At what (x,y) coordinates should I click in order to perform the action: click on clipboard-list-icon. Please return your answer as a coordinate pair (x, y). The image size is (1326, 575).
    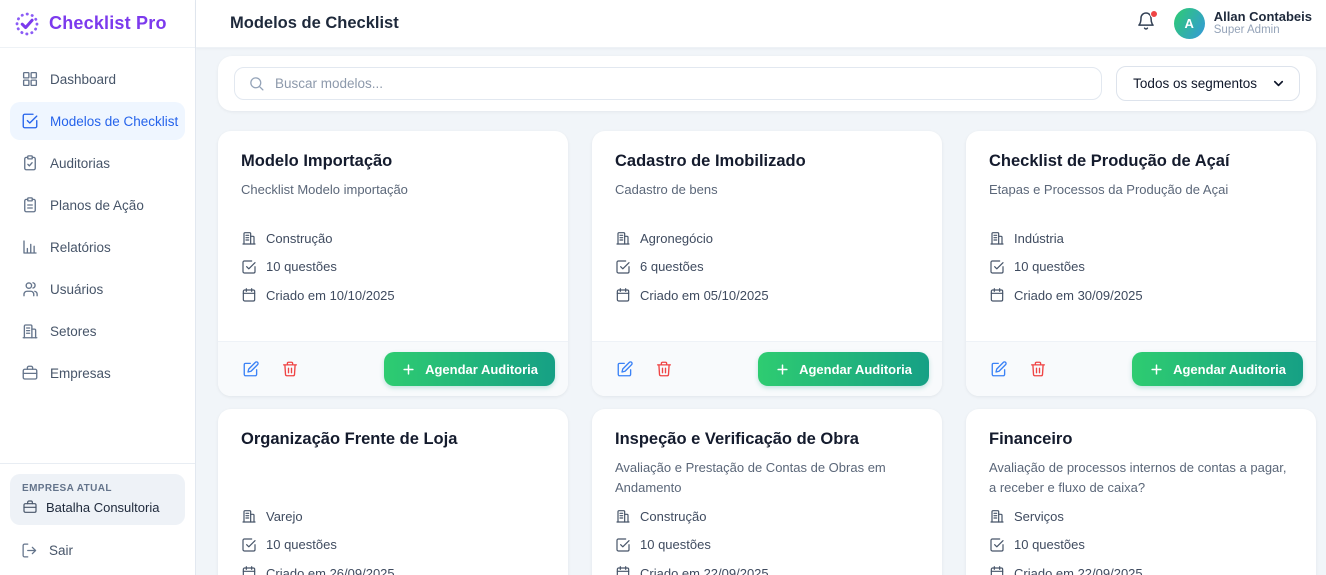
    Looking at the image, I should click on (30, 205).